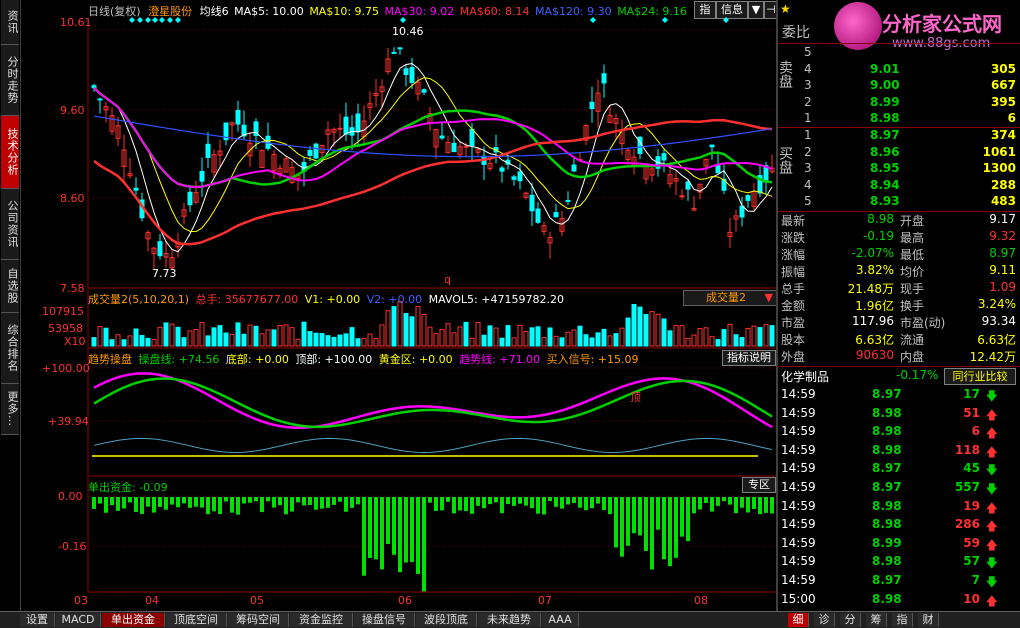 The image size is (1020, 628). Describe the element at coordinates (899, 153) in the screenshot. I see `buy-order-row: 2 8.96 1061` at that location.